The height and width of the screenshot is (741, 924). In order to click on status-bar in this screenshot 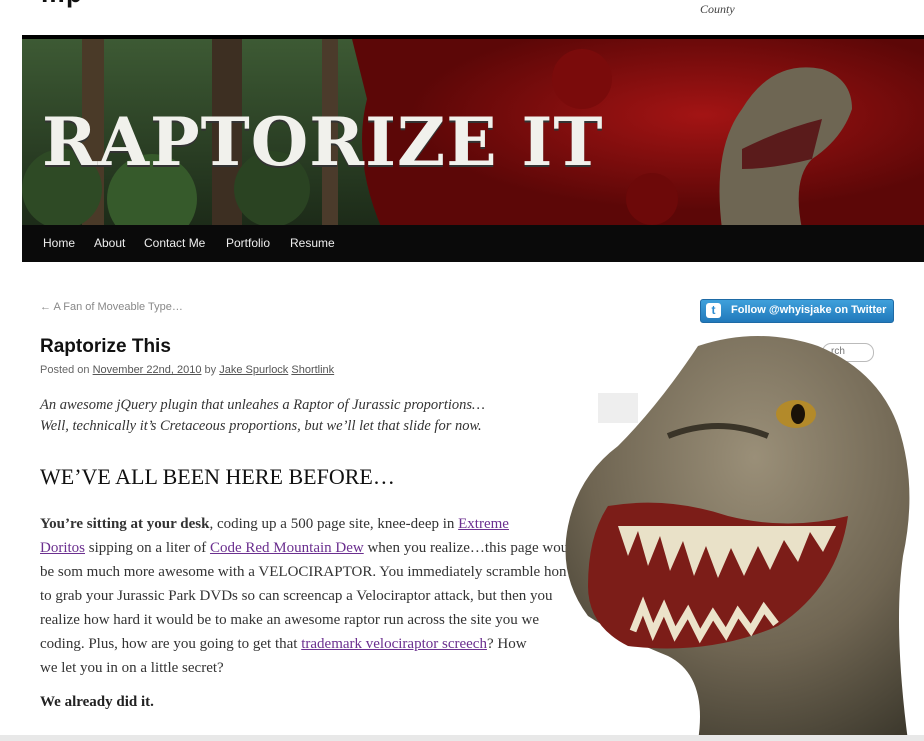, I will do `click(462, 738)`.